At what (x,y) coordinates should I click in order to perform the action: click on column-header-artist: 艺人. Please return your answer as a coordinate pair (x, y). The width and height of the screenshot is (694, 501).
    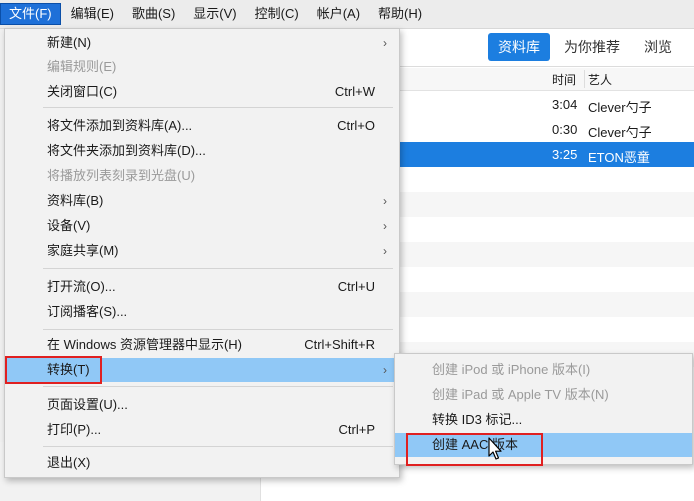
    Looking at the image, I should click on (600, 79).